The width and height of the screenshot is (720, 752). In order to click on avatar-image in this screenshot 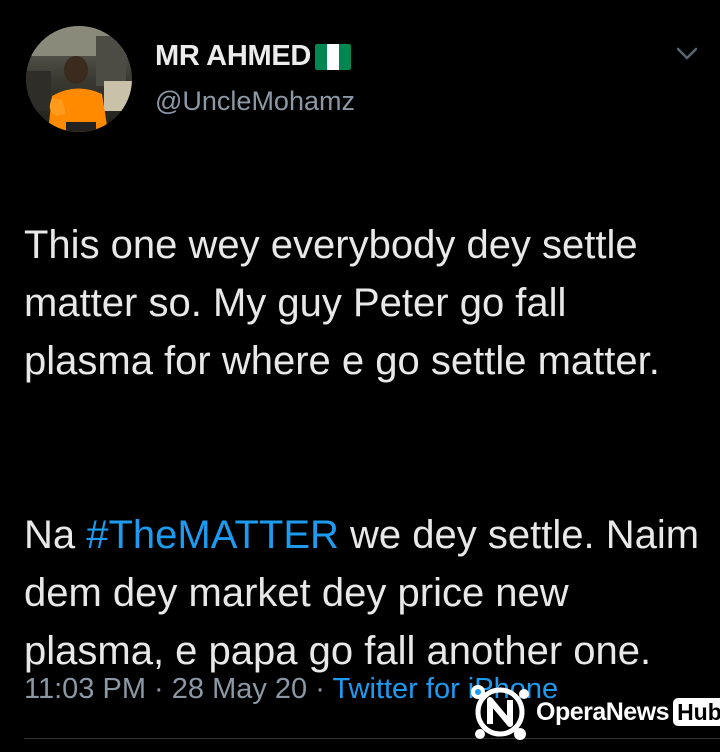, I will do `click(79, 79)`.